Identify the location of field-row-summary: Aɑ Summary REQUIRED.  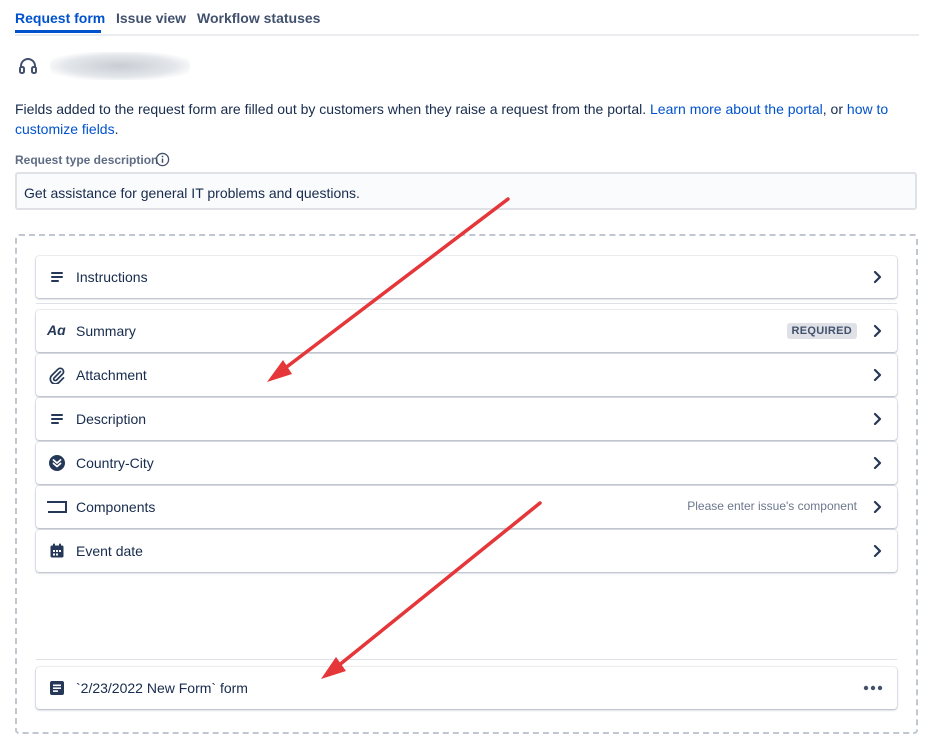
(466, 331).